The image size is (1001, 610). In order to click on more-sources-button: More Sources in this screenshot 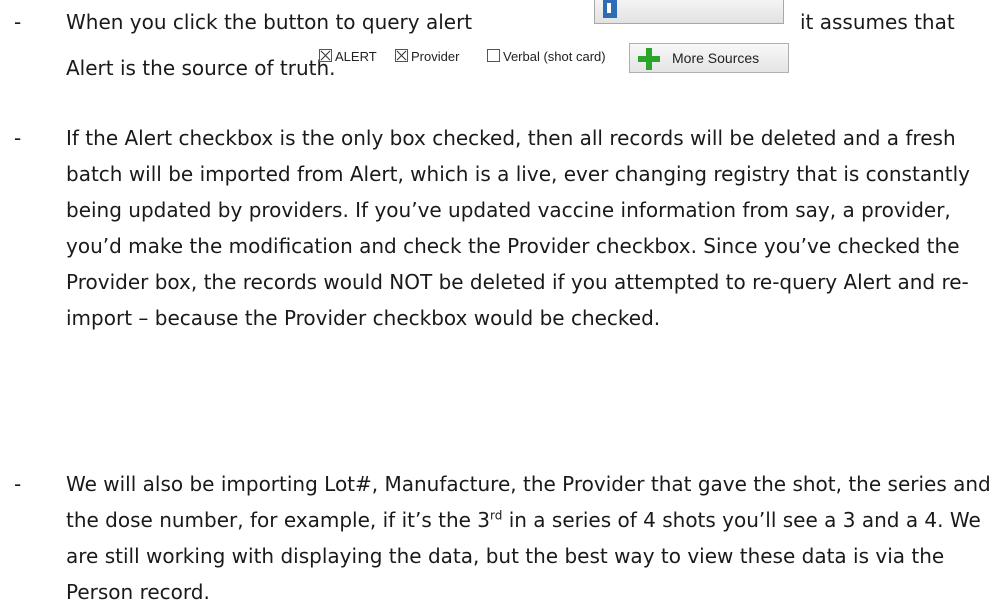, I will do `click(709, 58)`.